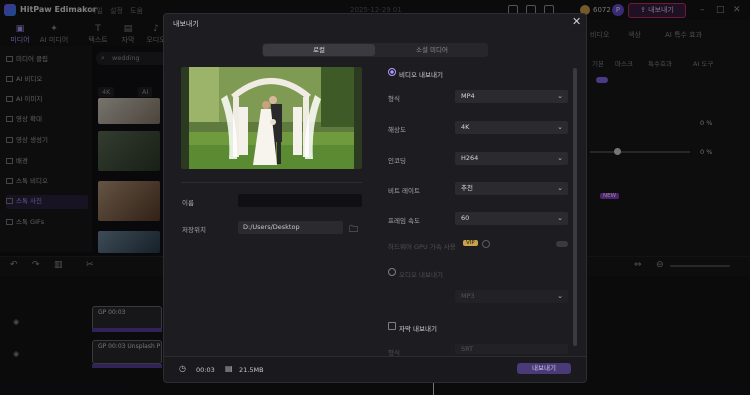 This screenshot has width=750, height=395. I want to click on divider, so click(271, 182).